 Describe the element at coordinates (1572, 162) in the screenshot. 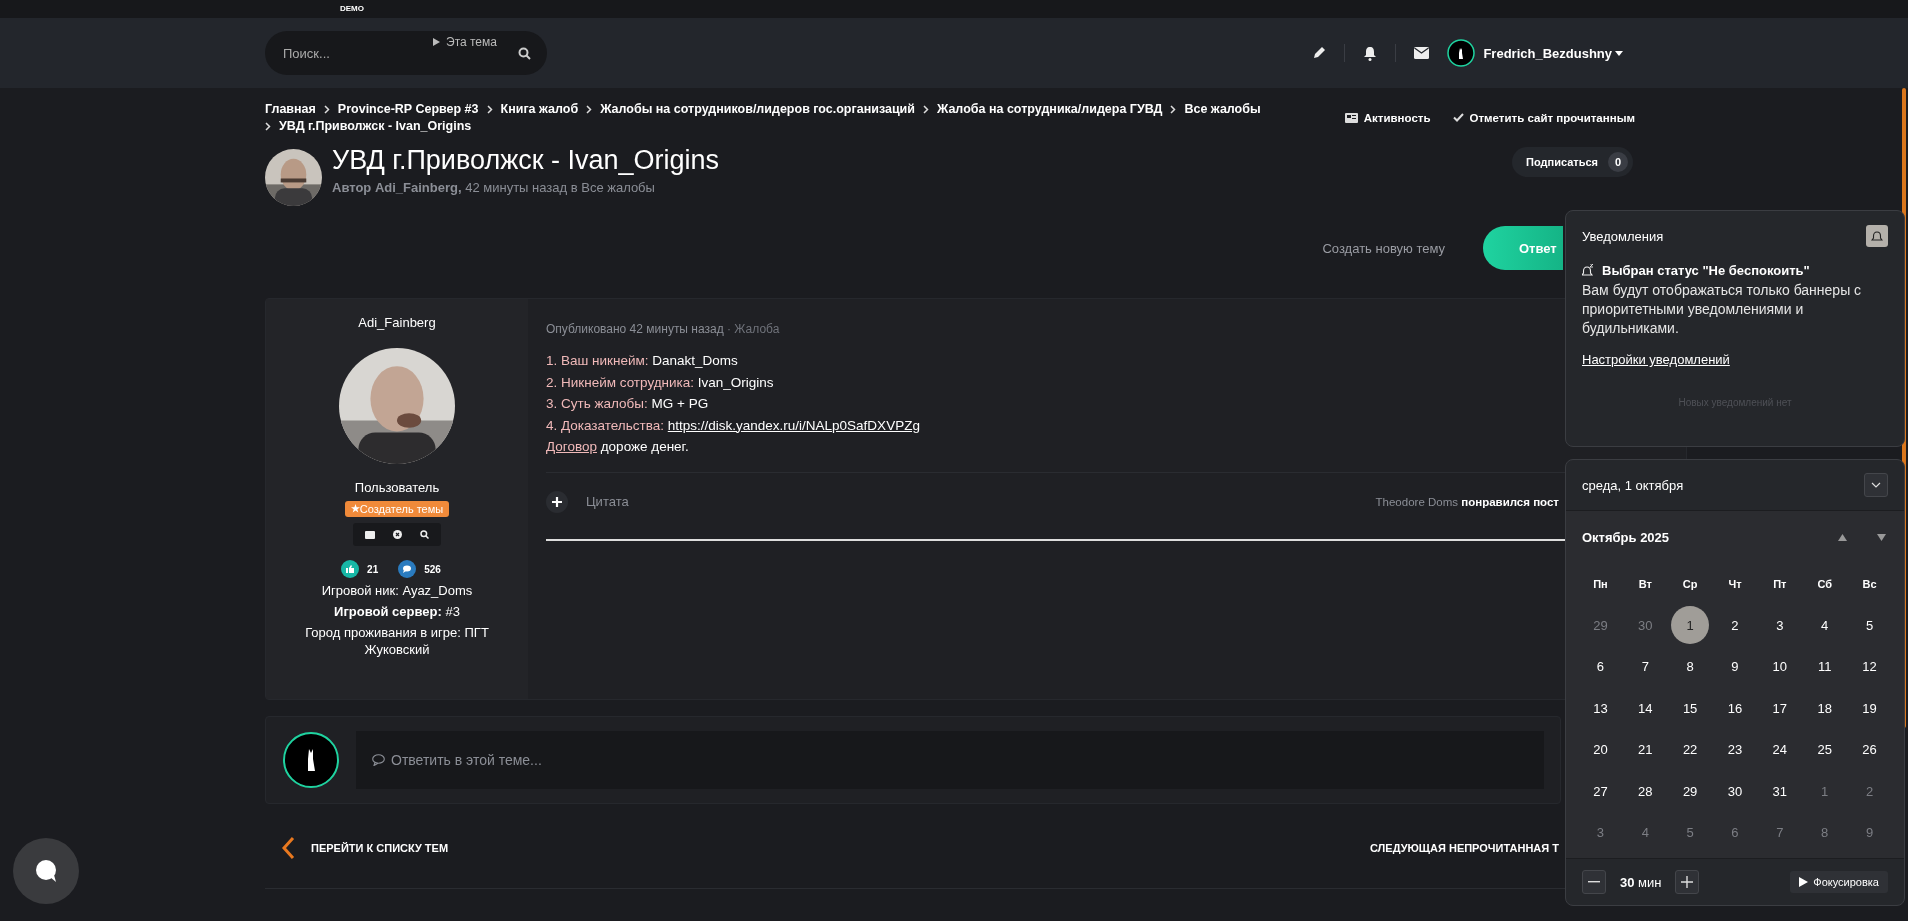

I see `subscribe-button: Подписаться 0` at that location.